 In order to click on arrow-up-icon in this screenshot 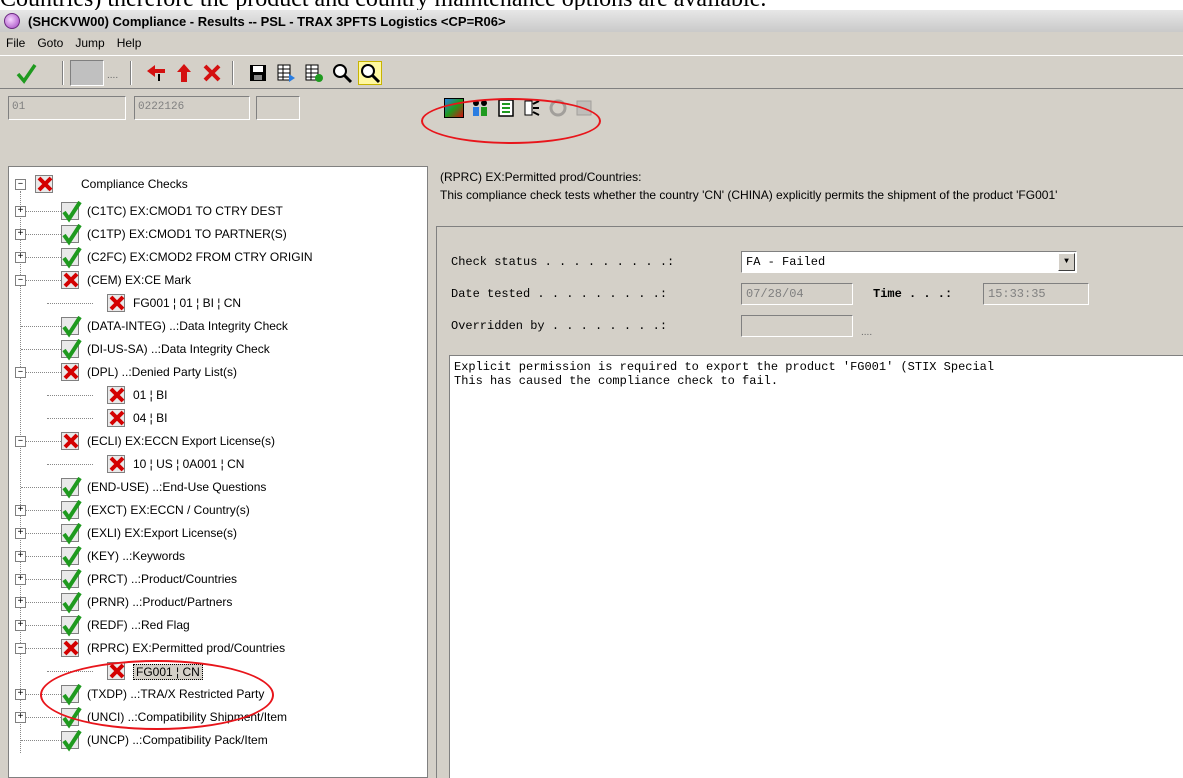, I will do `click(184, 73)`.